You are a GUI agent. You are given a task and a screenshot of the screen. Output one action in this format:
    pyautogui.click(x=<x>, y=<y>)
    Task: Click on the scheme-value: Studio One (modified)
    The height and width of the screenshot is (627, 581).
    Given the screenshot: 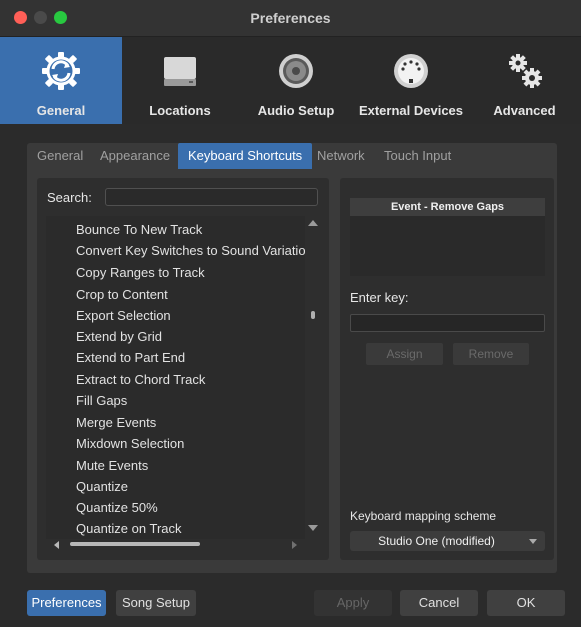 What is the action you would take?
    pyautogui.click(x=436, y=541)
    